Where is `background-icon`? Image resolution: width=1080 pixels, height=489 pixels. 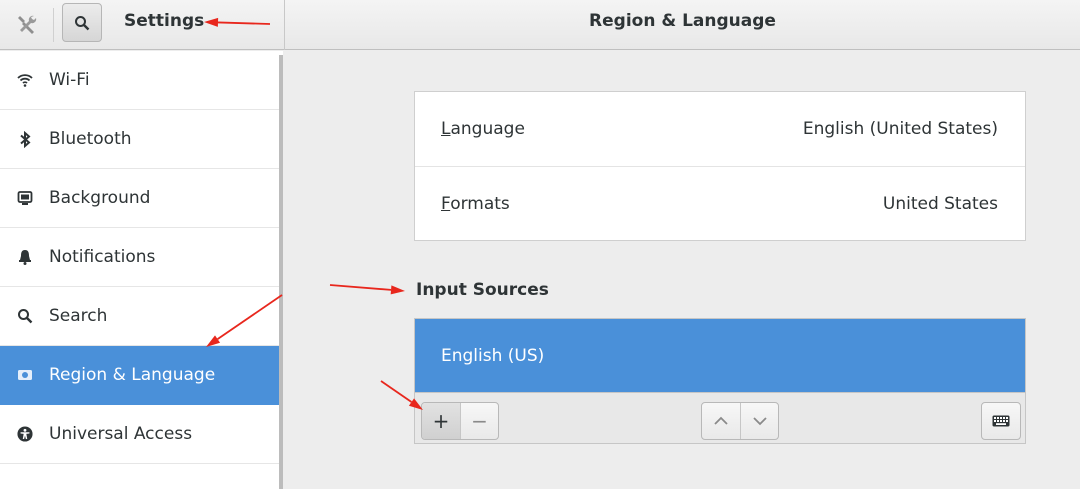
background-icon is located at coordinates (25, 198).